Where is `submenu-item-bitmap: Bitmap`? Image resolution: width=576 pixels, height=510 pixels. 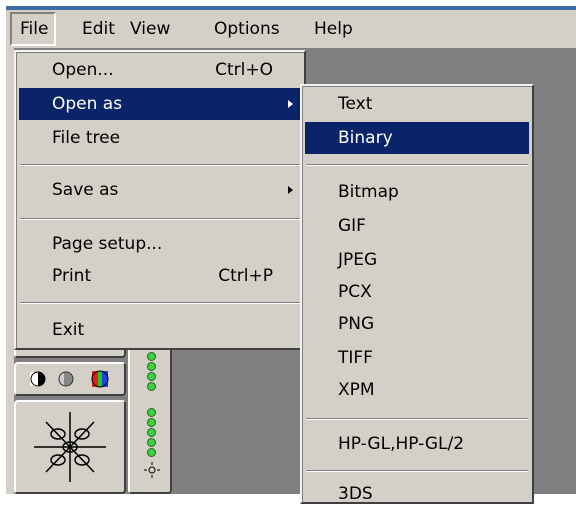
submenu-item-bitmap: Bitmap is located at coordinates (417, 192).